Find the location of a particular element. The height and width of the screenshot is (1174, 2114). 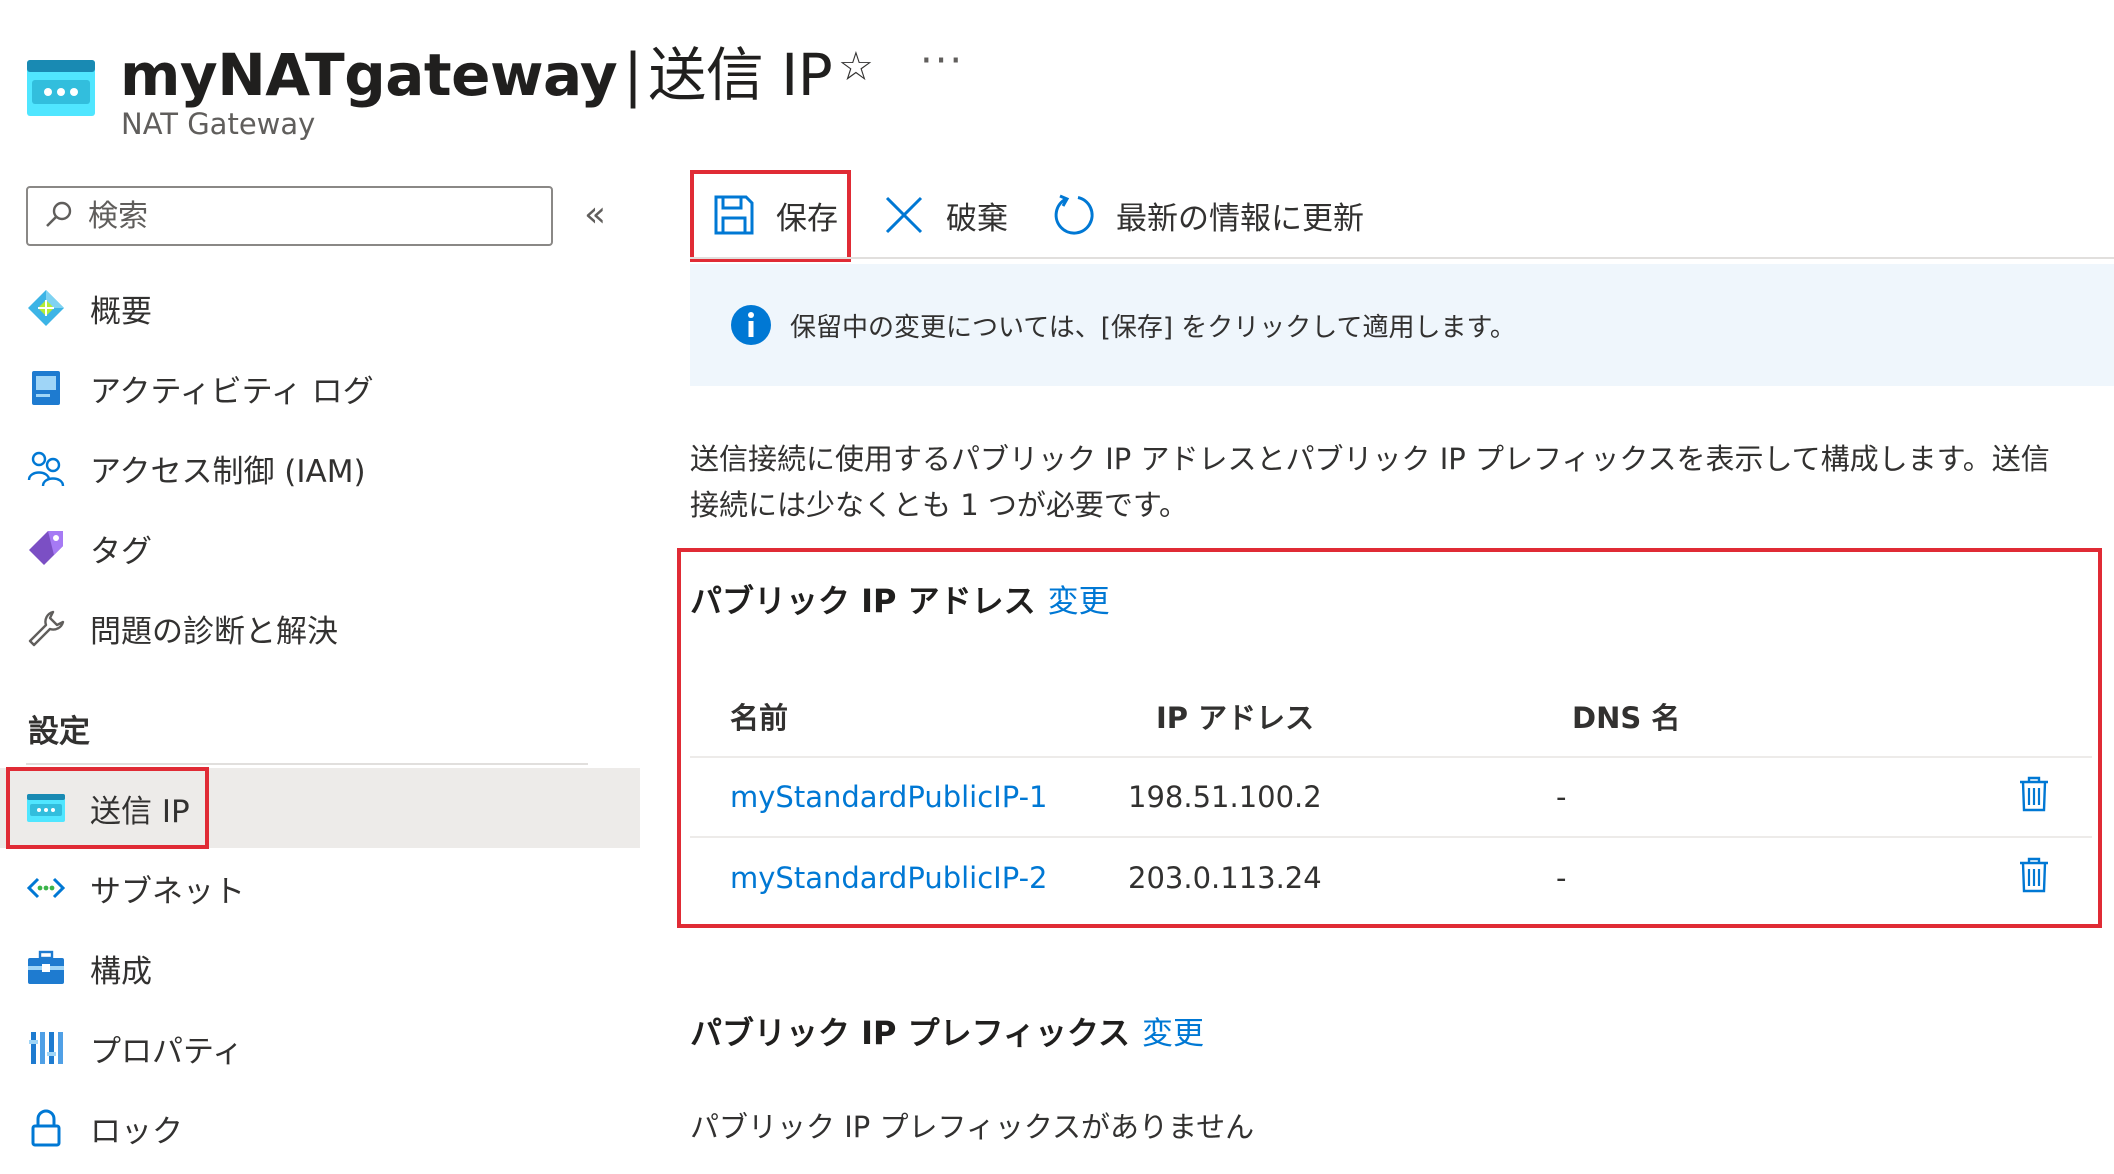

public-prefix-section-title: パブリック IP プレフィックス 変更 is located at coordinates (947, 1031).